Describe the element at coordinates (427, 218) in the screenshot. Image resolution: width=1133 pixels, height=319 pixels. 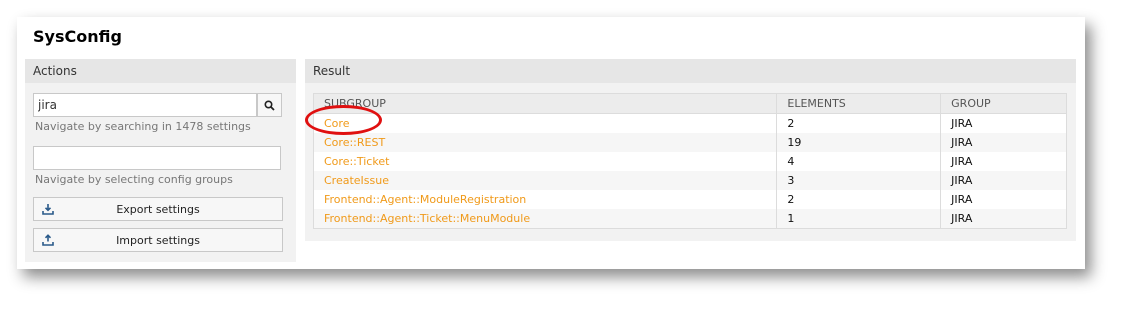
I see `subgroup-link: Frontend::Agent::Ticket::MenuModule` at that location.